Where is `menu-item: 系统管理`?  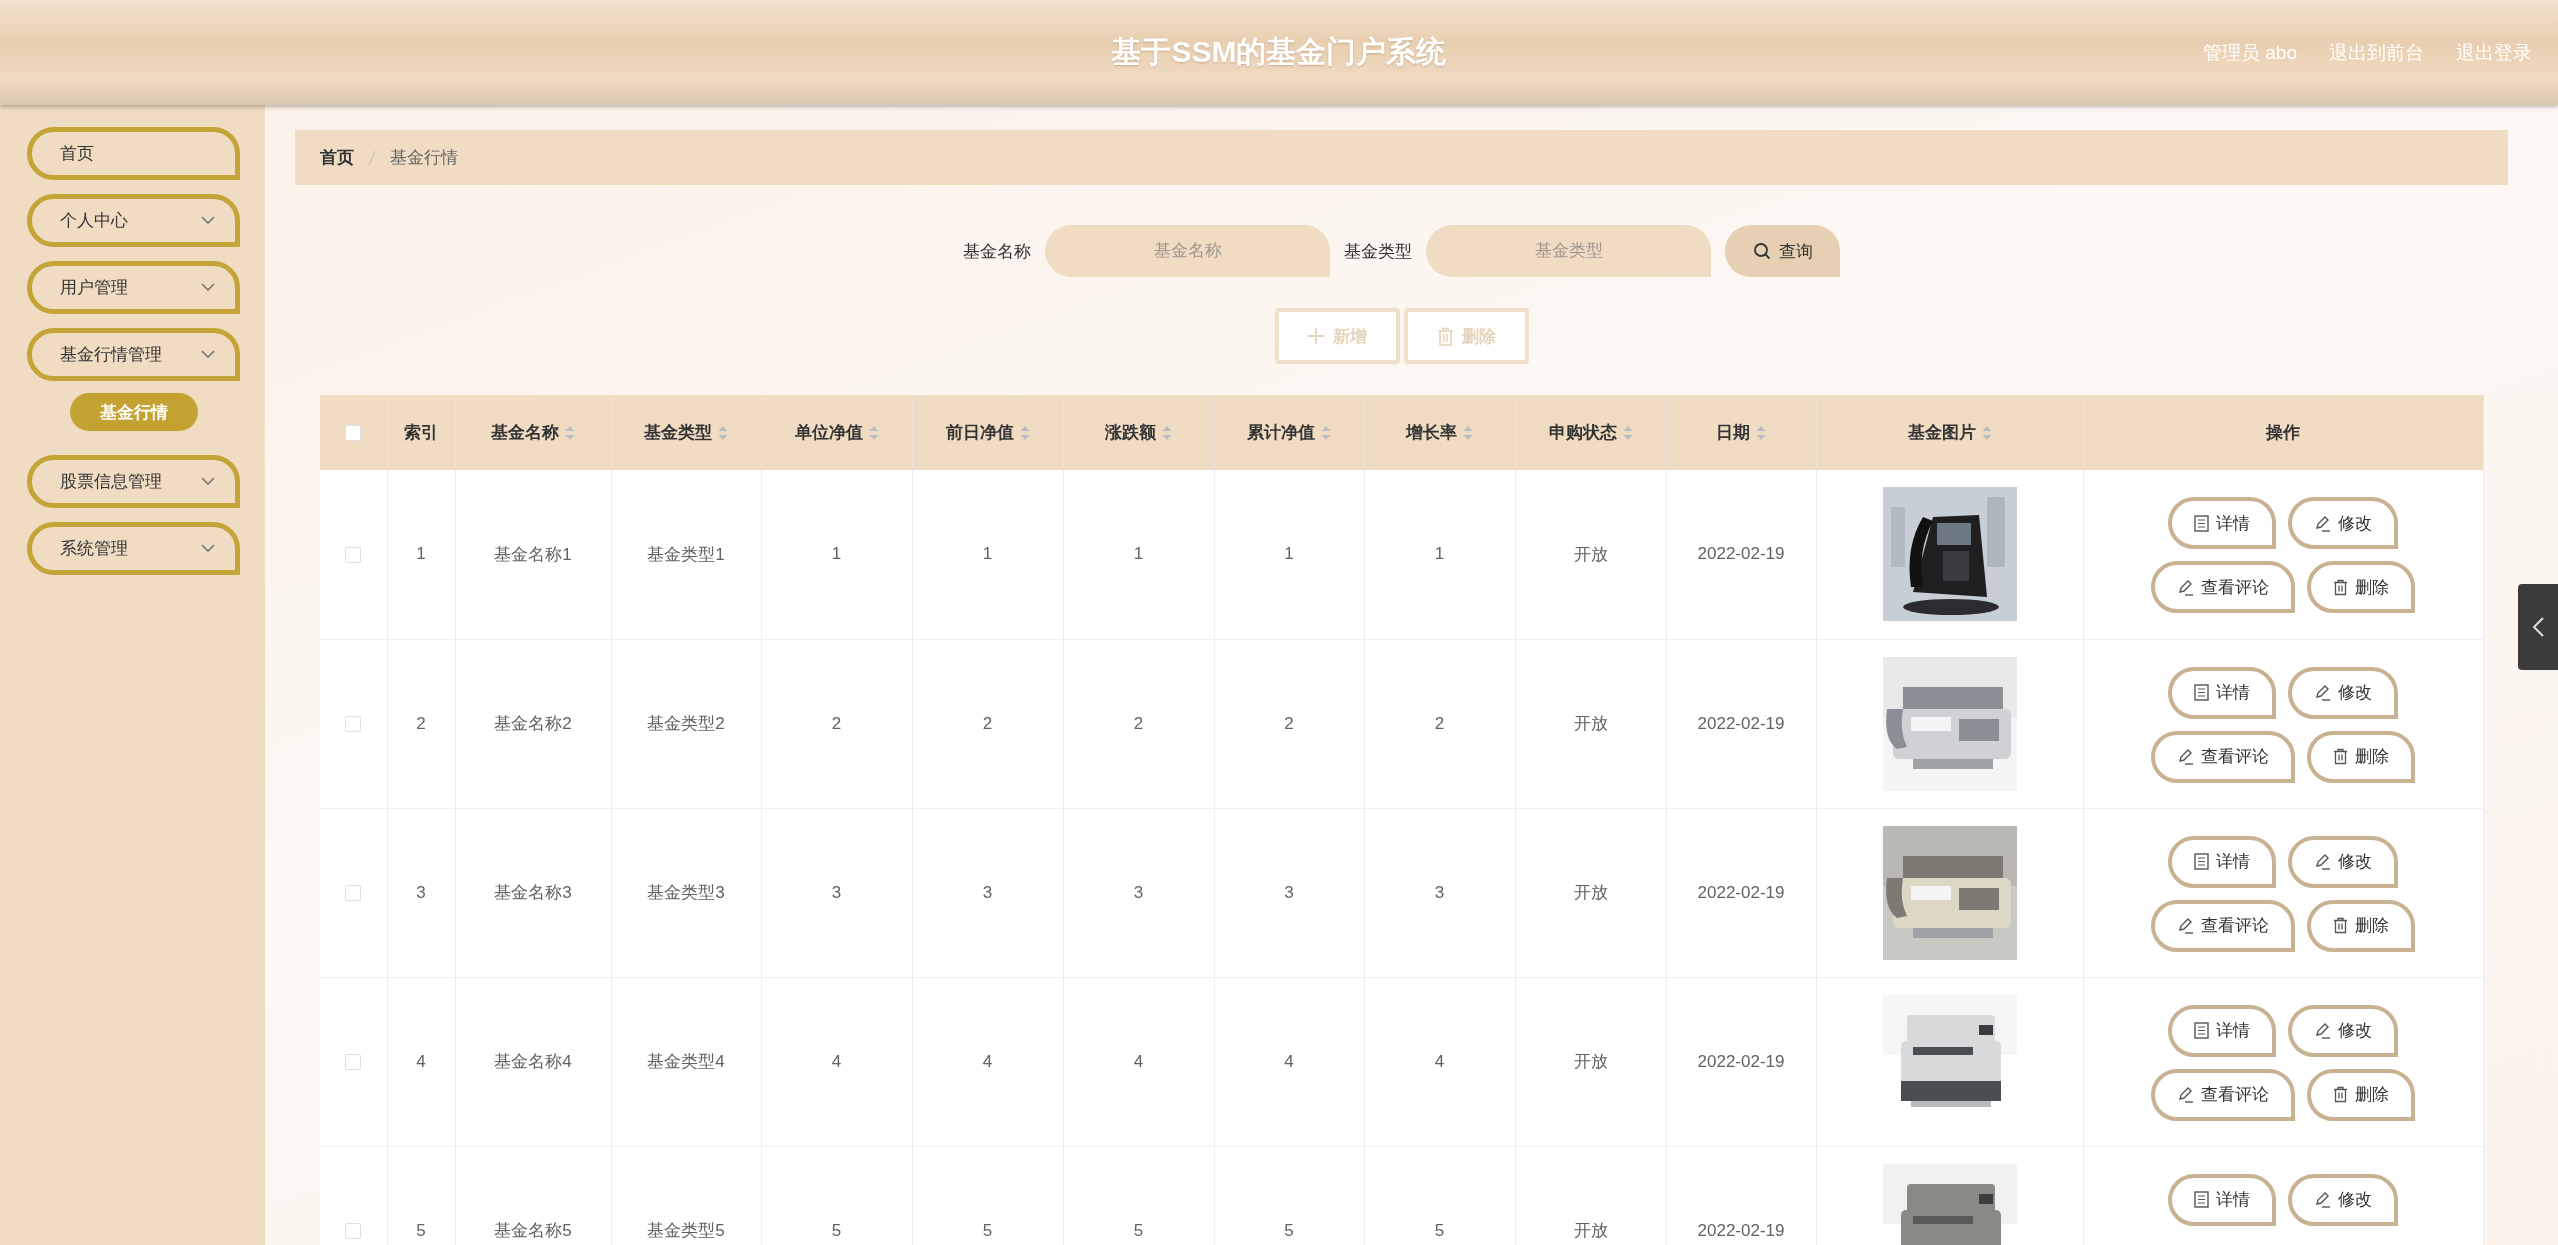 menu-item: 系统管理 is located at coordinates (133, 548).